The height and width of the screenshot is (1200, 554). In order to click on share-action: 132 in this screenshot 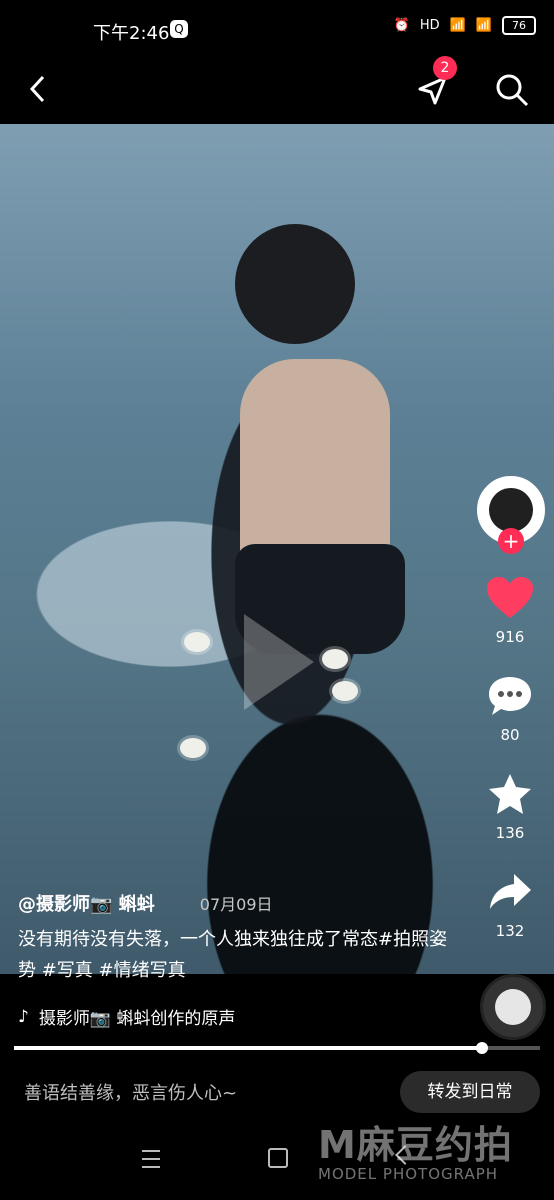, I will do `click(510, 905)`.